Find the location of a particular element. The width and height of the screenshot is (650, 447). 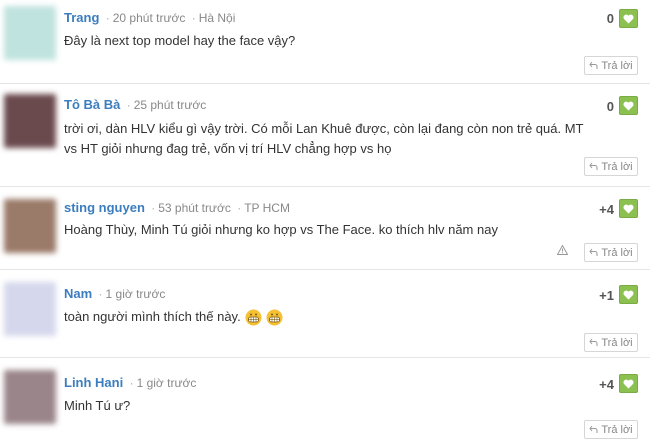

commenter-name: Nam is located at coordinates (78, 293).